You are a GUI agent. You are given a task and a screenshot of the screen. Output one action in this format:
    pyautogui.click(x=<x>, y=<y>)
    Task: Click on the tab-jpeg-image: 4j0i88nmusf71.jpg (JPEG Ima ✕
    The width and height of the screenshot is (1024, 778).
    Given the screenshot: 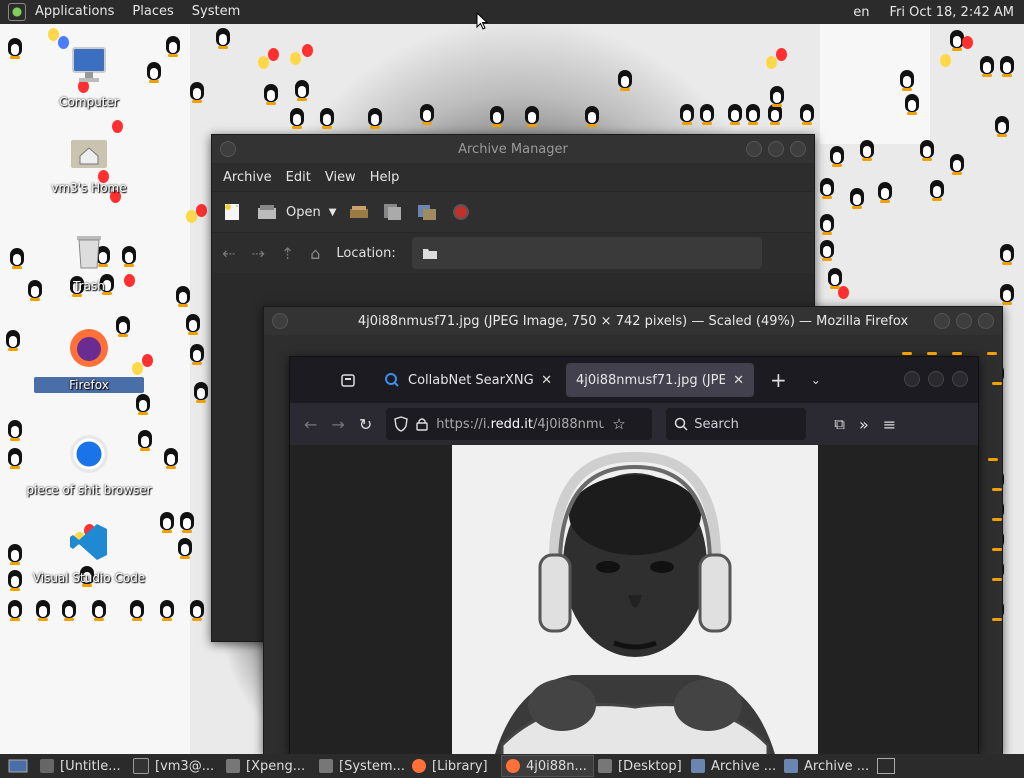 What is the action you would take?
    pyautogui.click(x=660, y=380)
    